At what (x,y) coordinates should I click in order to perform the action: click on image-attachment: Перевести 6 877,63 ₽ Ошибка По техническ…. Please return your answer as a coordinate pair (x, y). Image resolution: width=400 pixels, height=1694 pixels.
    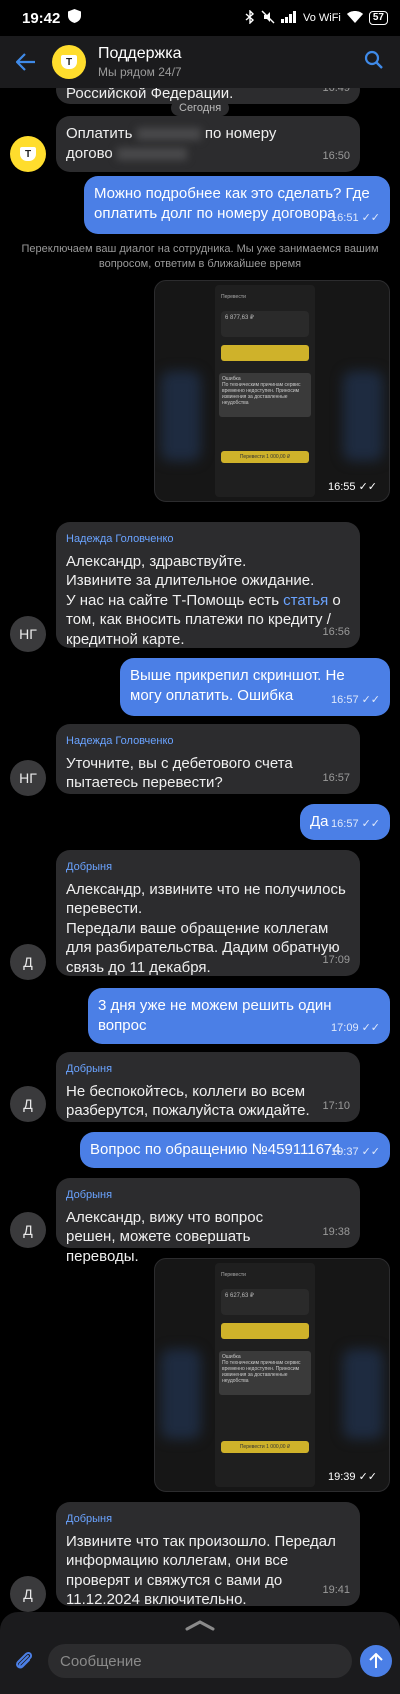
    Looking at the image, I should click on (272, 391).